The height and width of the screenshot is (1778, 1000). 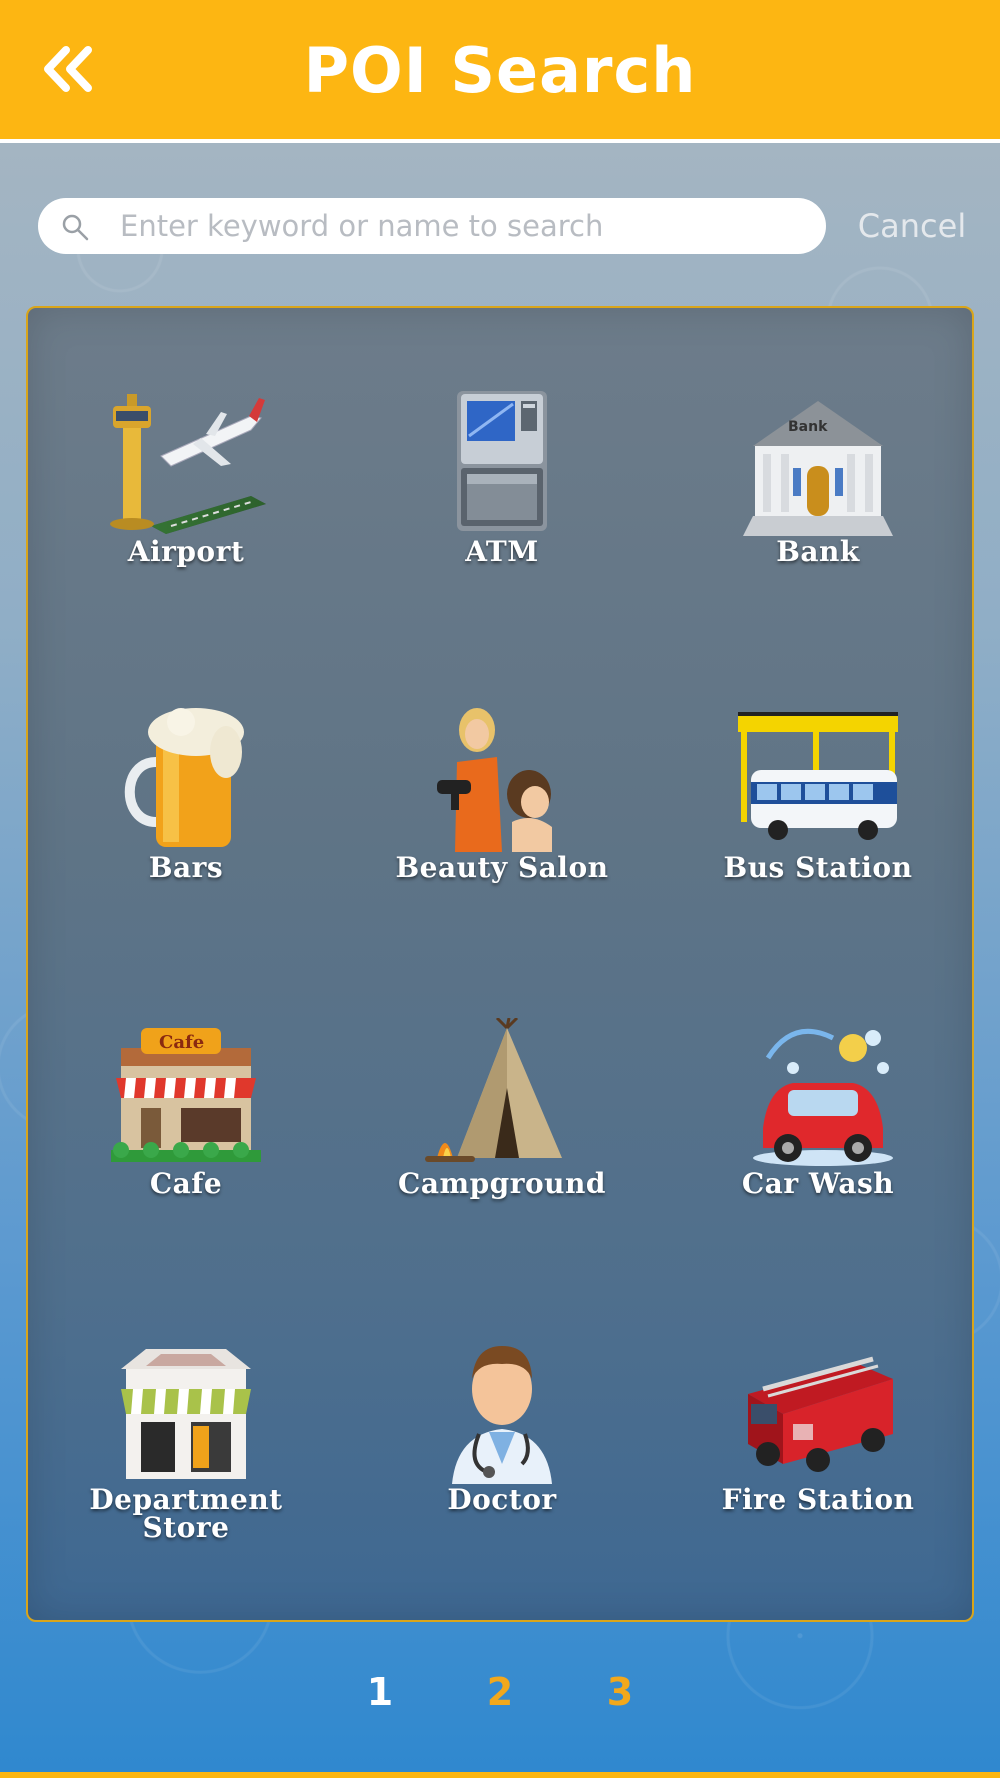 I want to click on category-label: ATM, so click(x=502, y=551).